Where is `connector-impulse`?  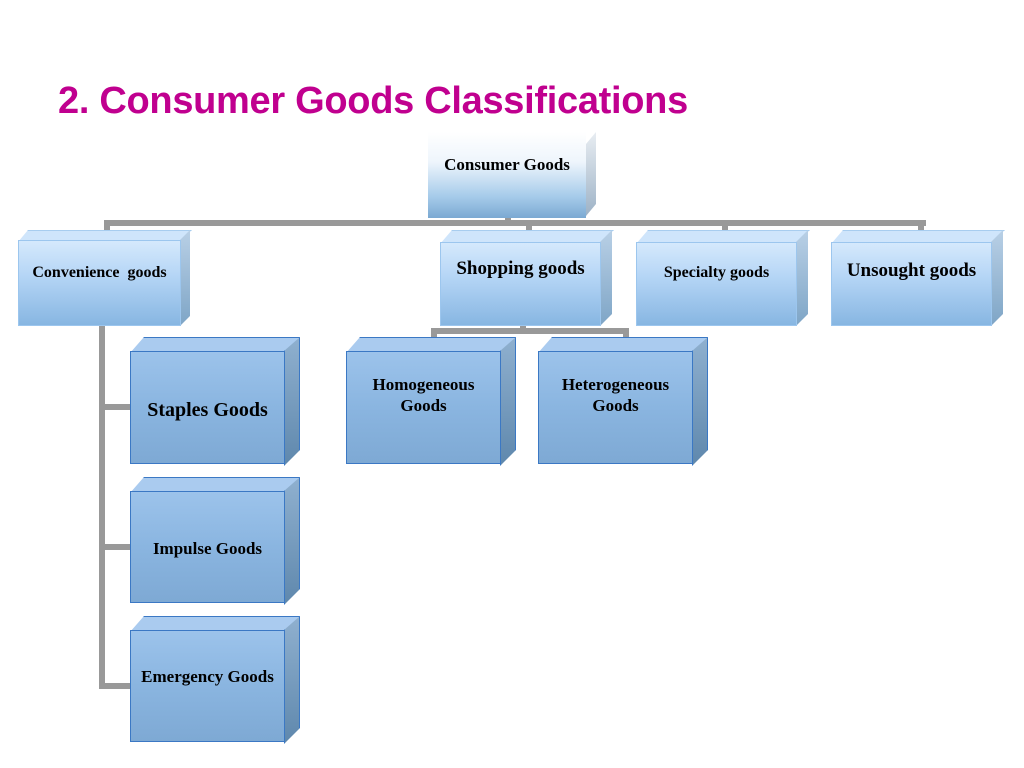 connector-impulse is located at coordinates (115, 547).